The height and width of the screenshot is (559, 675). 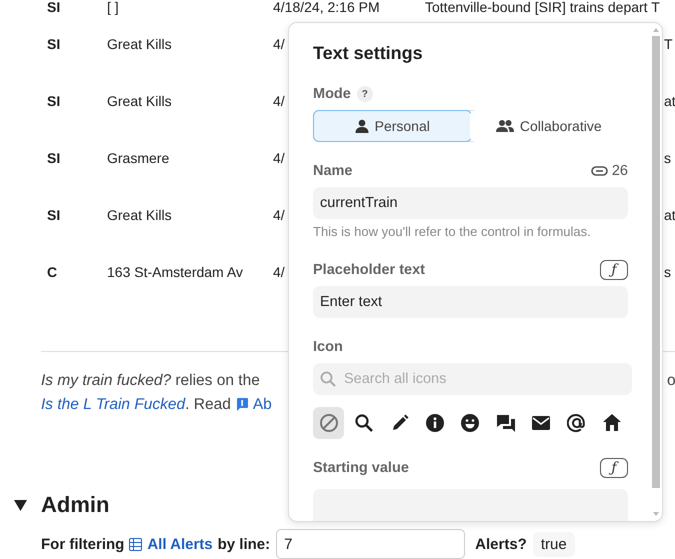 I want to click on person-icon, so click(x=361, y=126).